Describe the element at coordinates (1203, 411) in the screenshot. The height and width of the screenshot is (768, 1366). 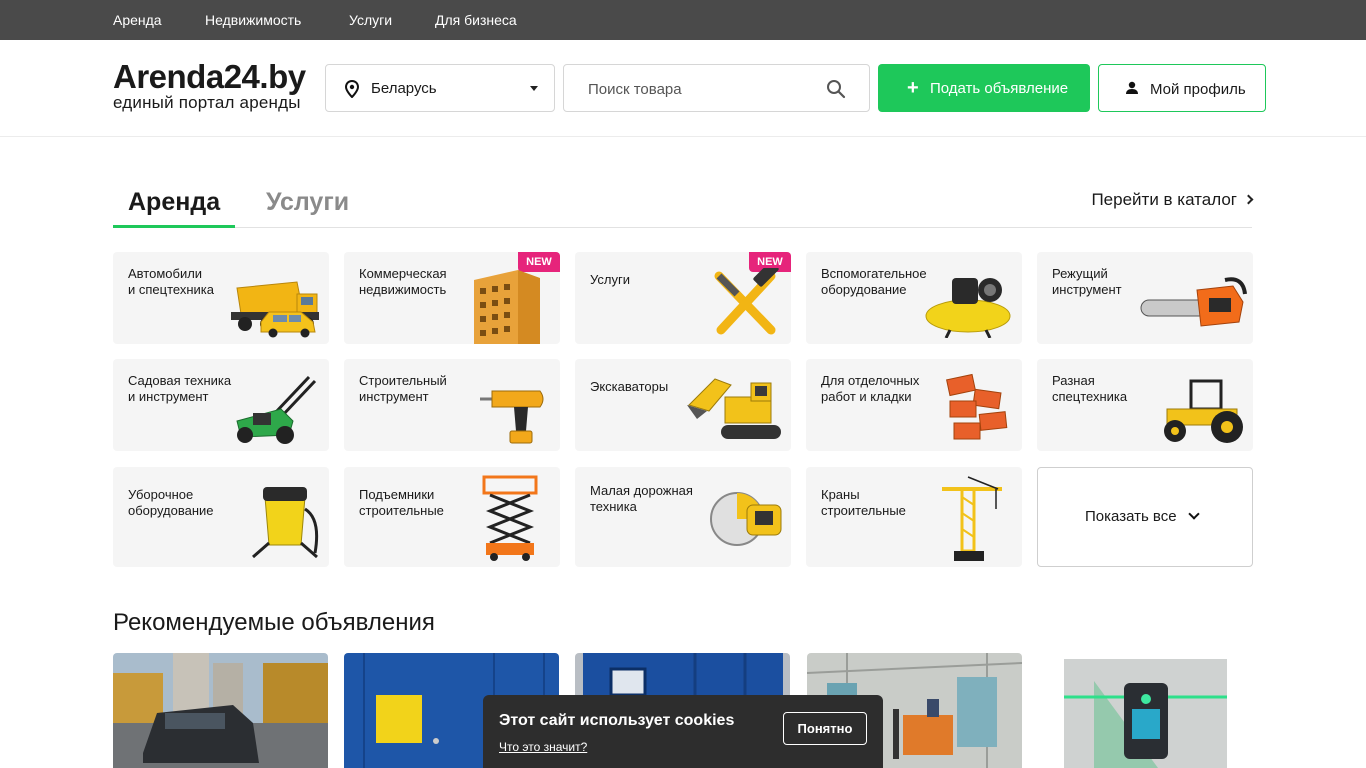
I see `tractor-icon` at that location.